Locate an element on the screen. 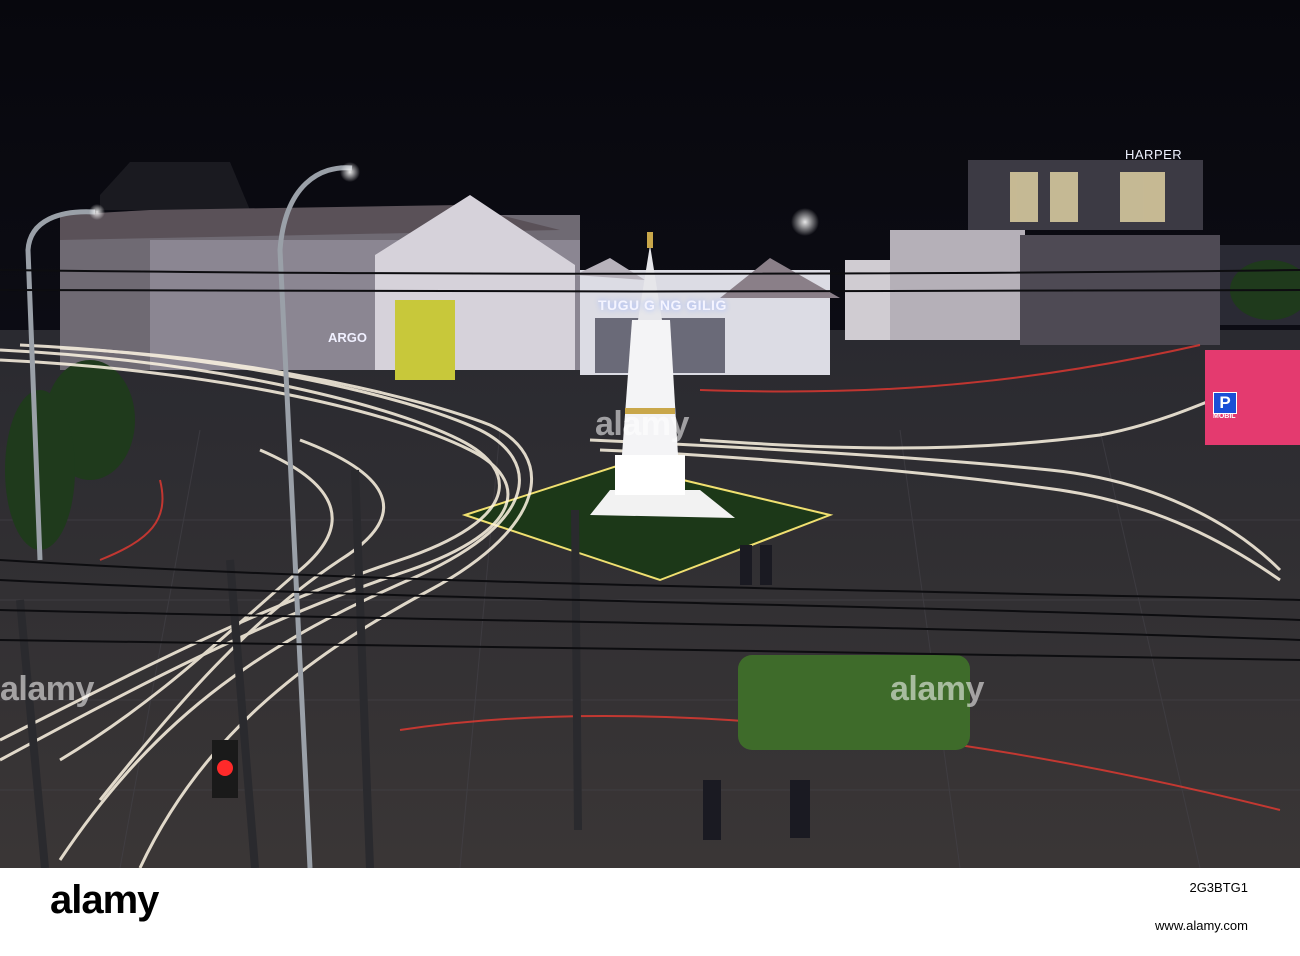 This screenshot has height=956, width=1300. parking-mobil-label: MOBIL is located at coordinates (1224, 416).